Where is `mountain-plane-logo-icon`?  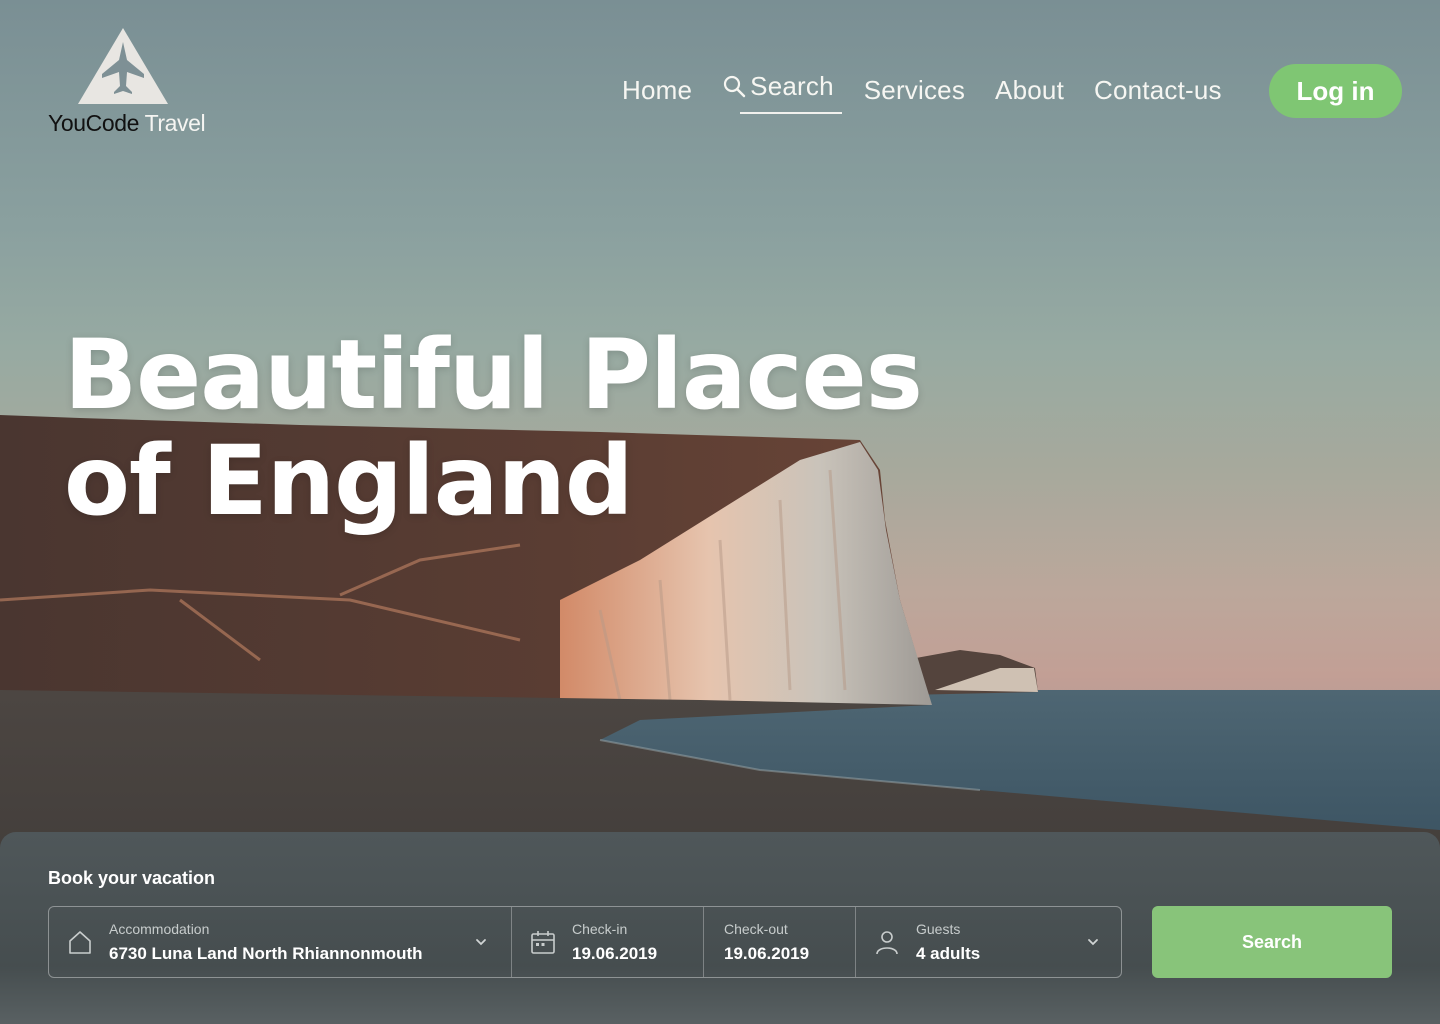 mountain-plane-logo-icon is located at coordinates (123, 66).